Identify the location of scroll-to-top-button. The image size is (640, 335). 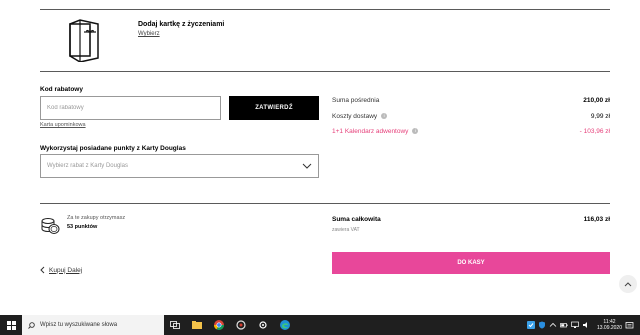
(628, 284).